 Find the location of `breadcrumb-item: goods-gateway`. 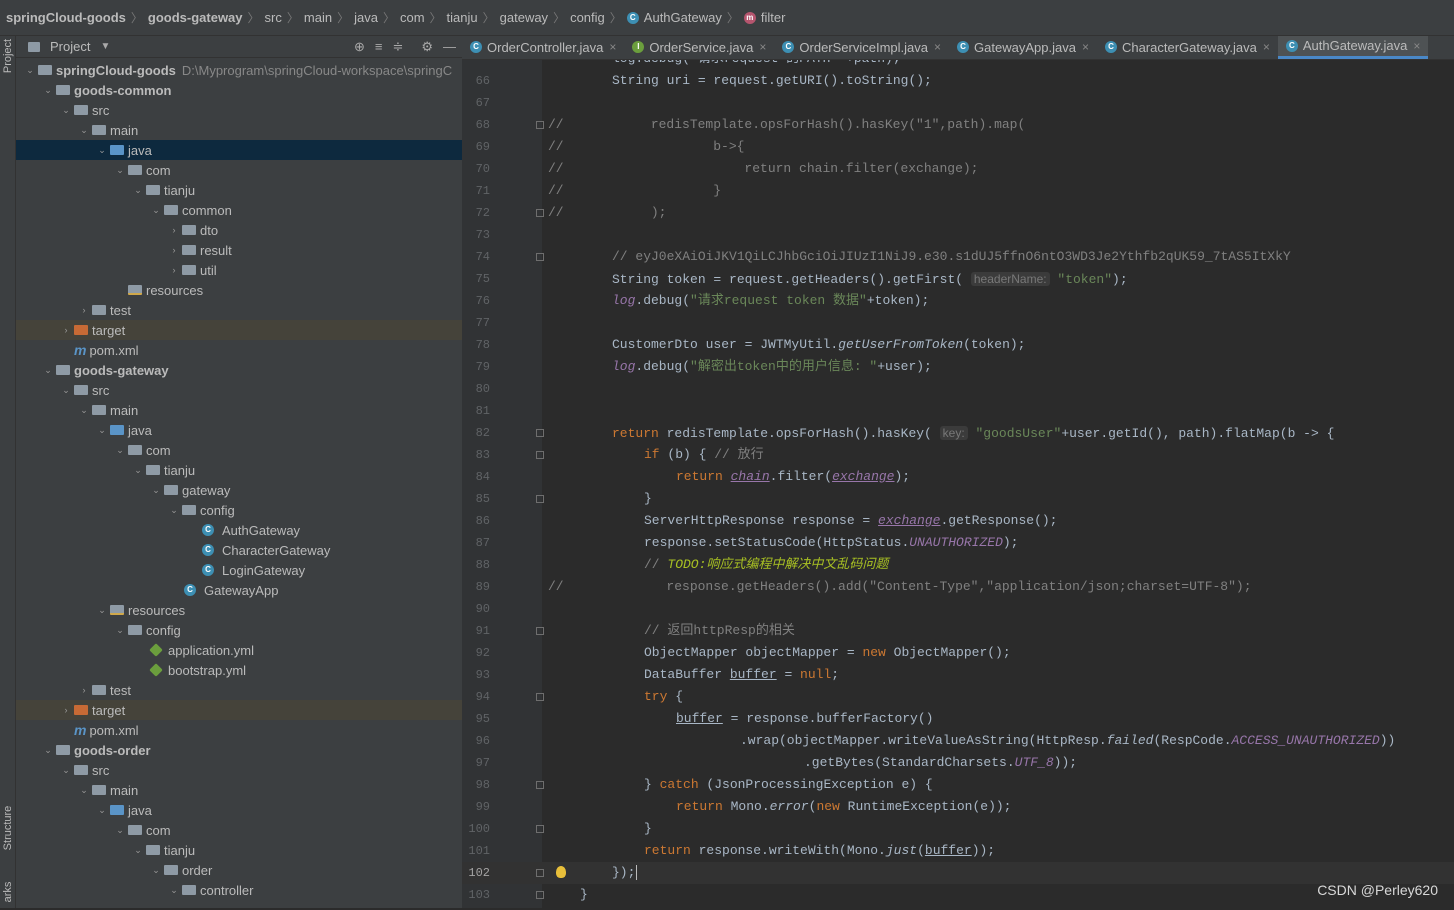

breadcrumb-item: goods-gateway is located at coordinates (195, 17).